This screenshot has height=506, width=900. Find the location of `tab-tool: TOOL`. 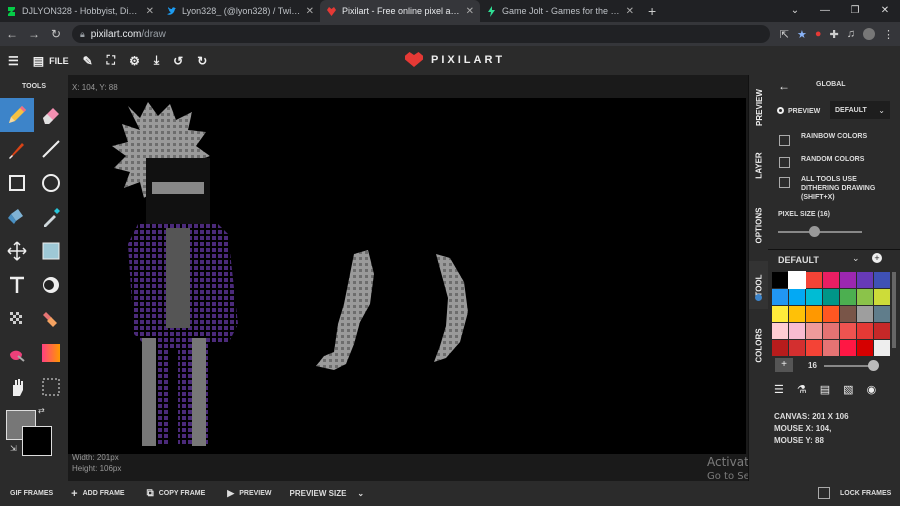

tab-tool: TOOL is located at coordinates (759, 285).